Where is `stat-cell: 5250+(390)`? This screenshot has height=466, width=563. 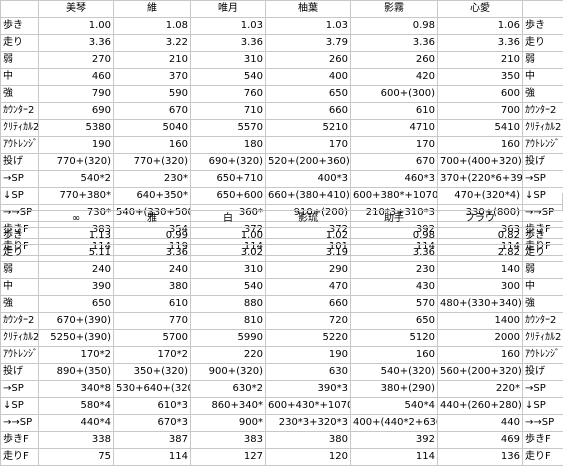 stat-cell: 5250+(390) is located at coordinates (76, 338).